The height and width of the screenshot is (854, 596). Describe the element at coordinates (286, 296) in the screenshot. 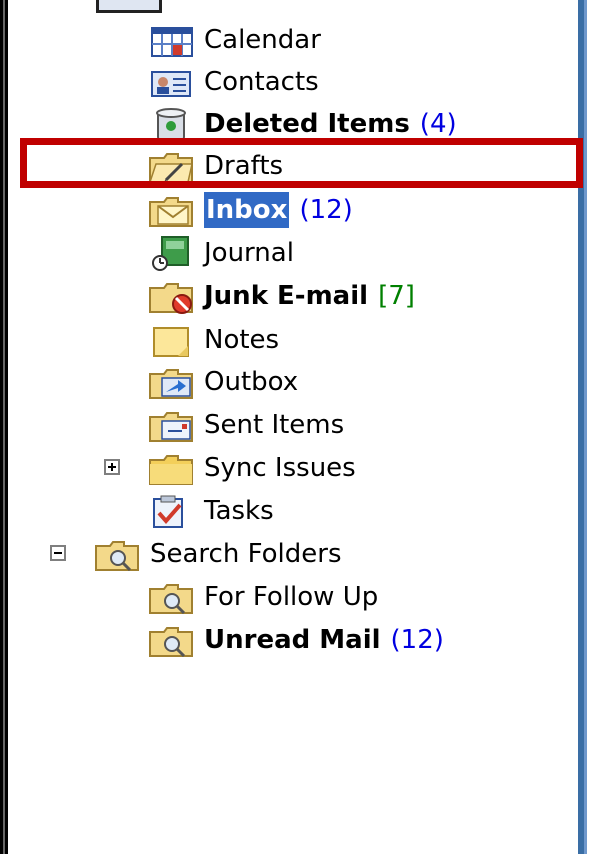

I see `folder-label: Junk E-mail` at that location.